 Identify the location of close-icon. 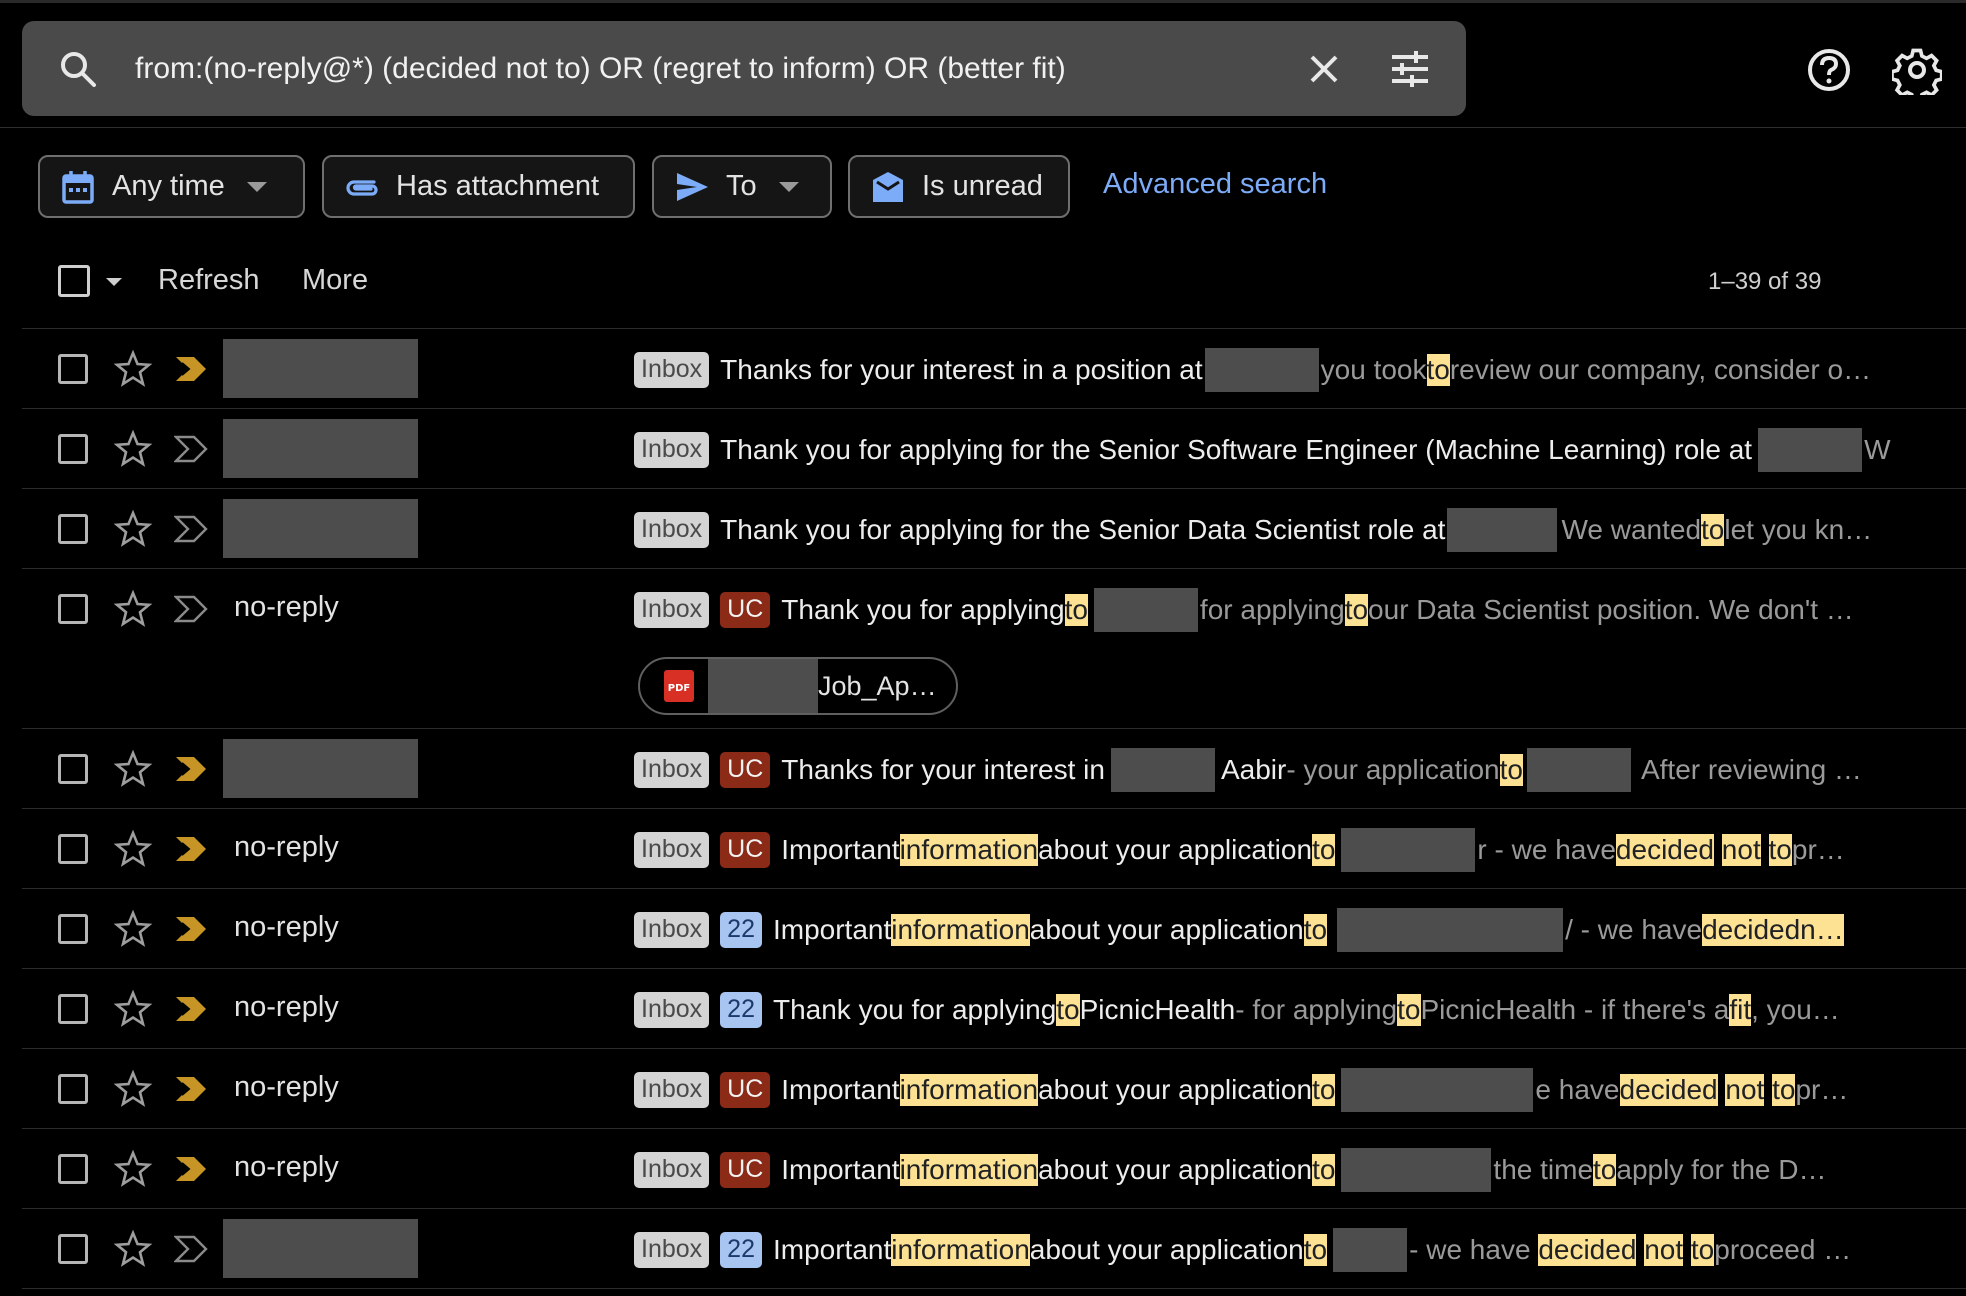
(1324, 69).